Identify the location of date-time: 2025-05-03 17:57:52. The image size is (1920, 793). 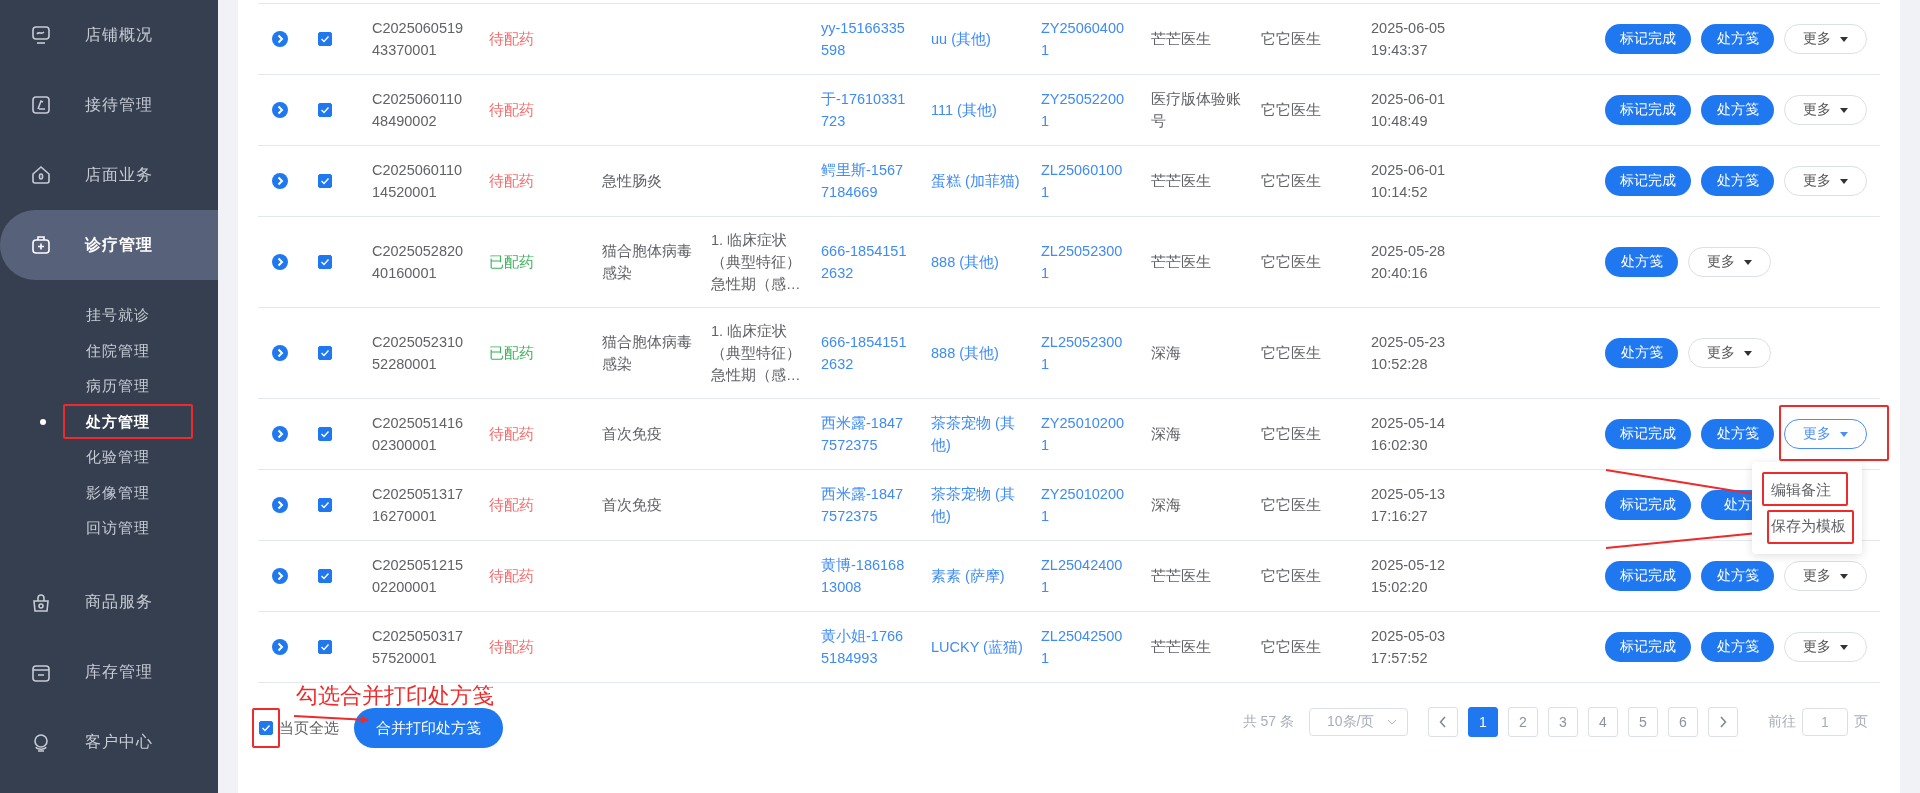
(1409, 647).